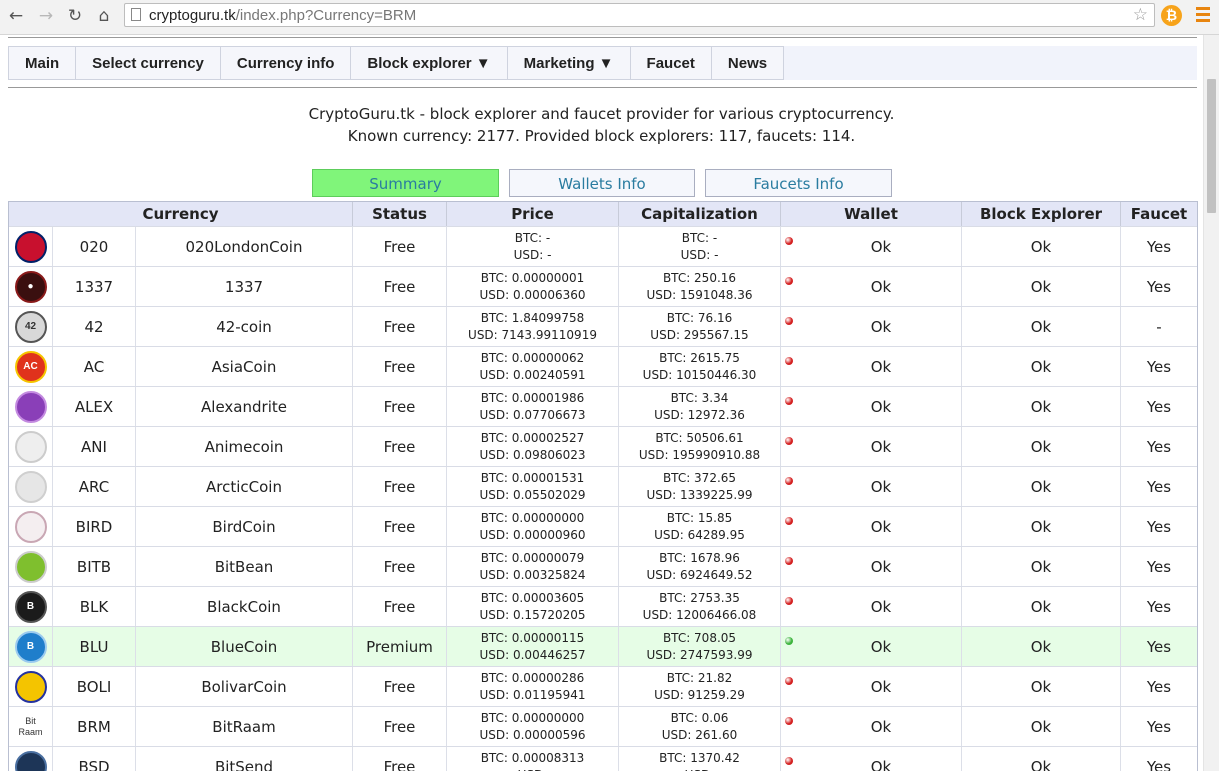 The height and width of the screenshot is (771, 1219). Describe the element at coordinates (244, 246) in the screenshot. I see `currency-name: 020LondonCoin` at that location.